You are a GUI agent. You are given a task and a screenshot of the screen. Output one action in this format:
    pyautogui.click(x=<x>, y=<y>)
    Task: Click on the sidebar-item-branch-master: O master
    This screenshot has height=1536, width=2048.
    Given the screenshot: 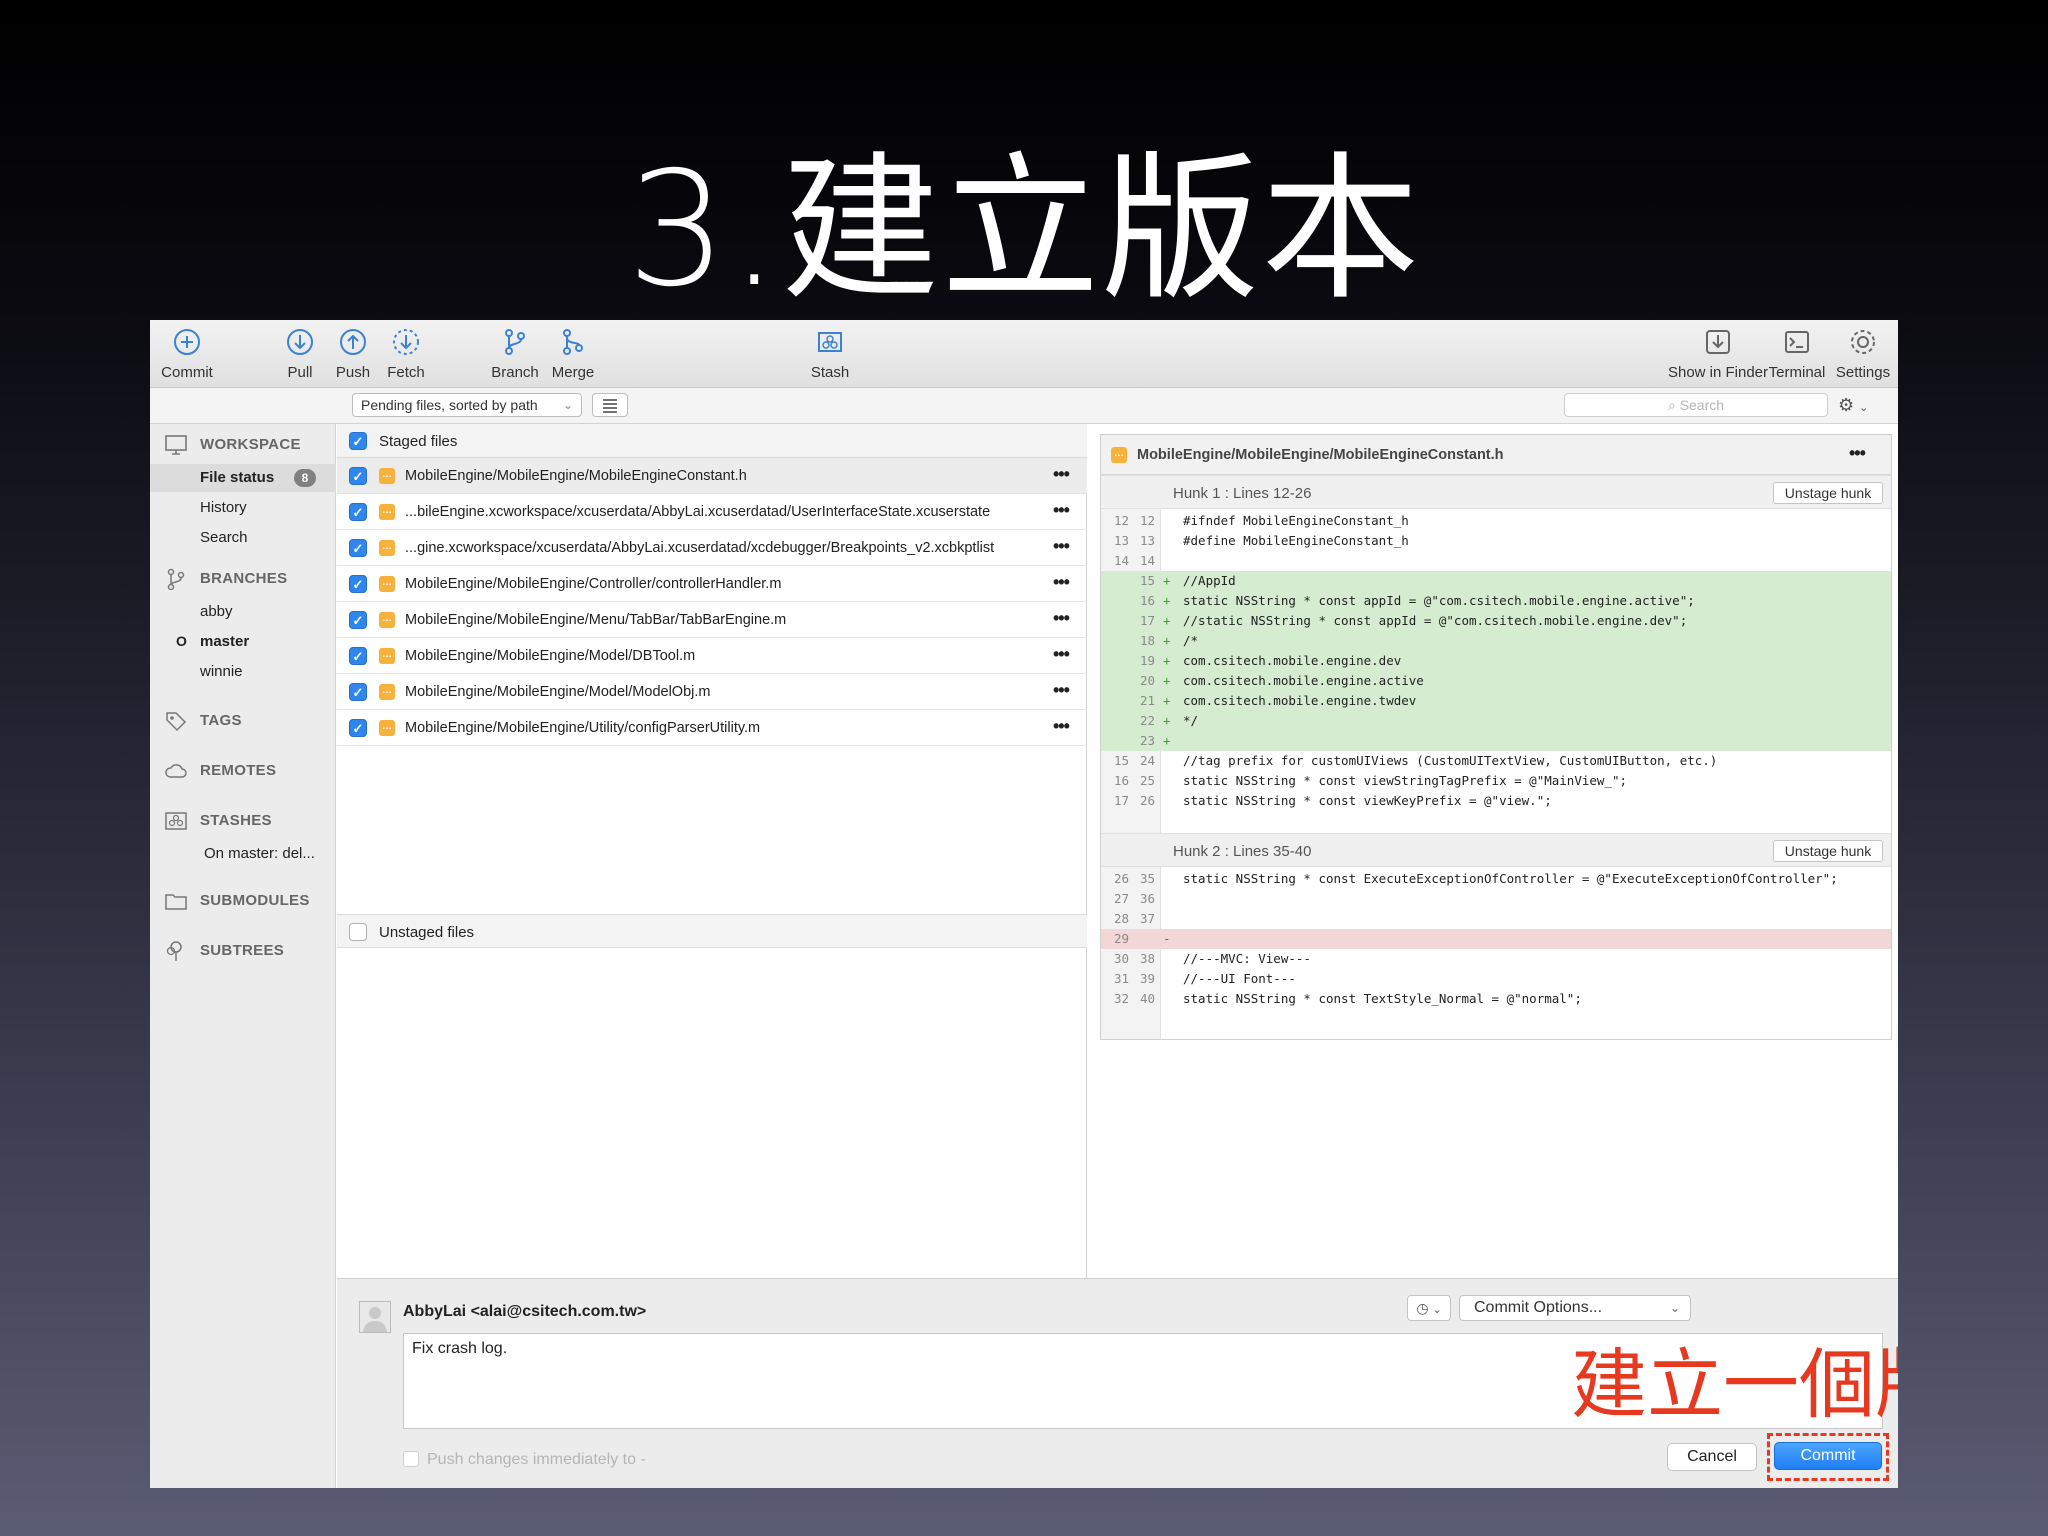 What is the action you would take?
    pyautogui.click(x=243, y=642)
    